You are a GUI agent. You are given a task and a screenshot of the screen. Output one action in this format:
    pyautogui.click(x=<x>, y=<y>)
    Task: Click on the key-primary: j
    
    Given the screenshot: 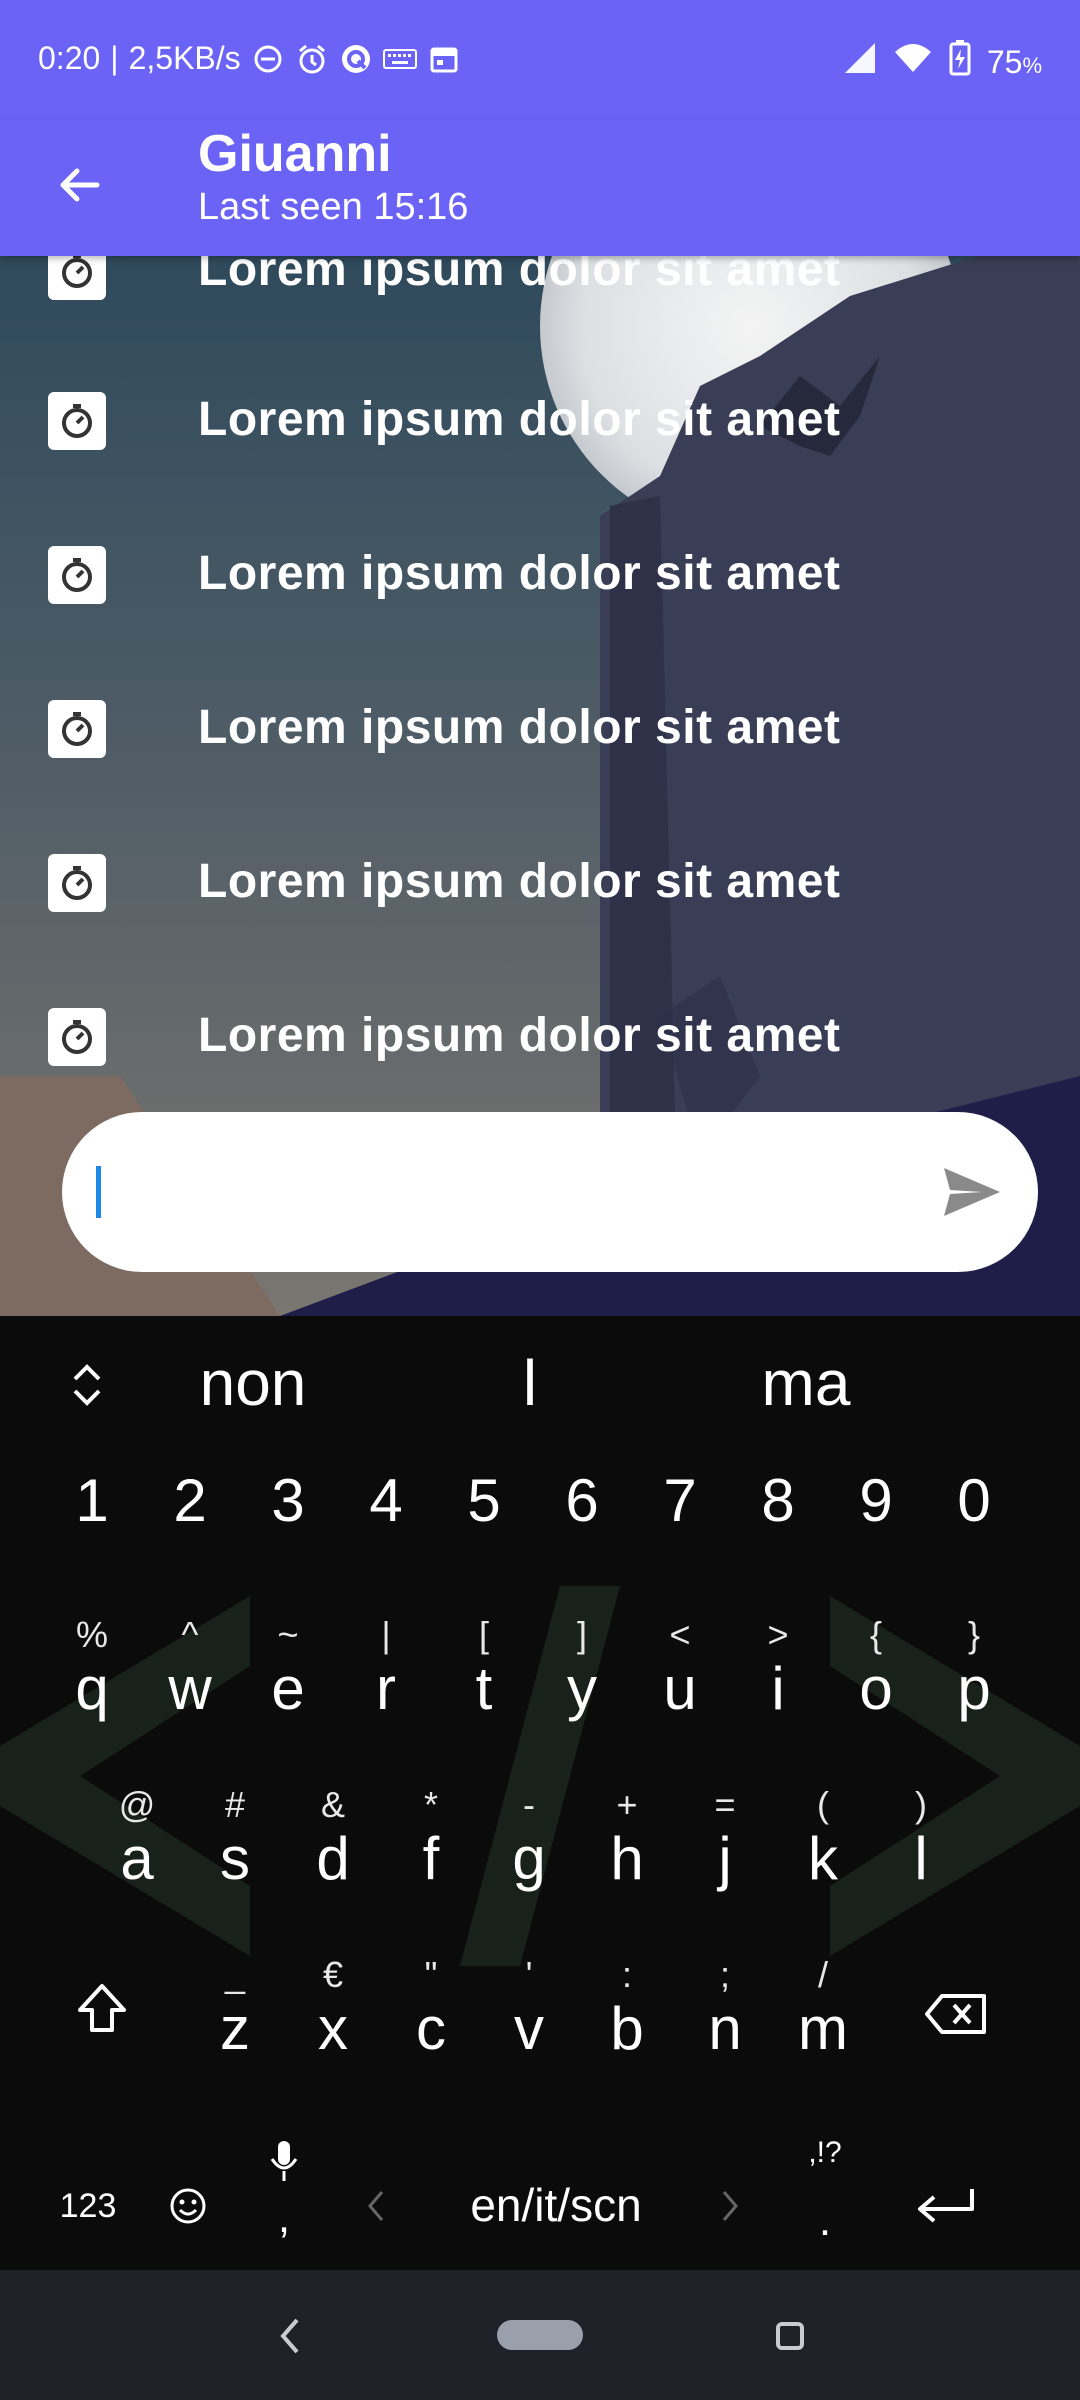 What is the action you would take?
    pyautogui.click(x=725, y=1858)
    